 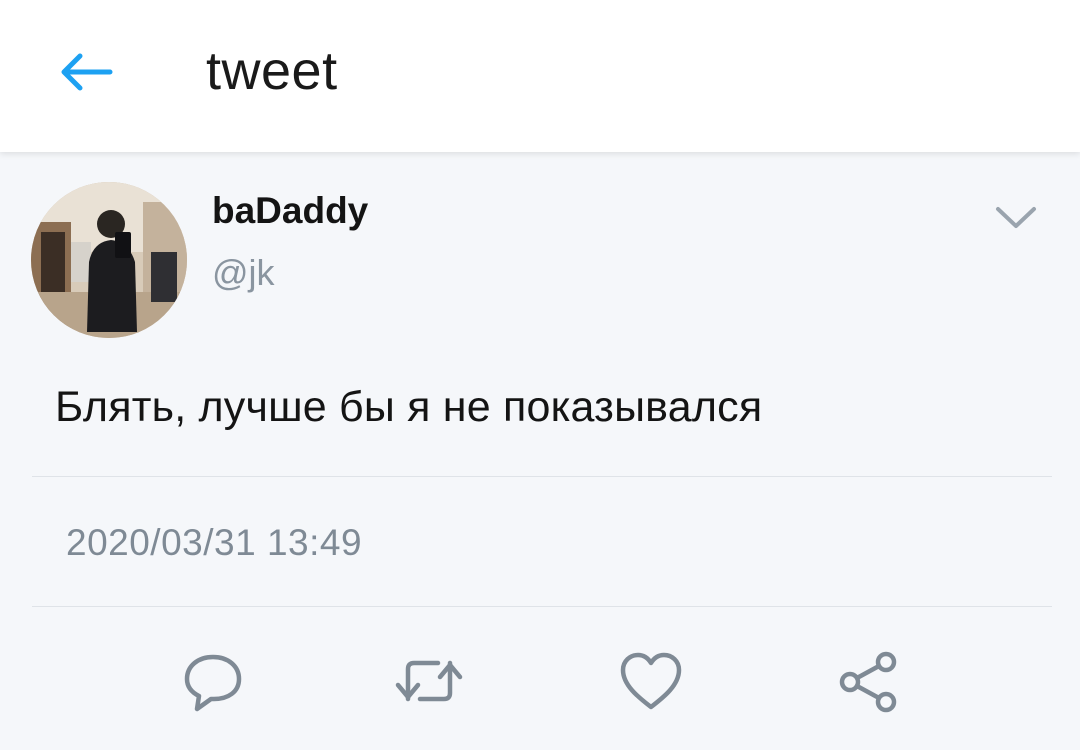 I want to click on share-button, so click(x=869, y=681).